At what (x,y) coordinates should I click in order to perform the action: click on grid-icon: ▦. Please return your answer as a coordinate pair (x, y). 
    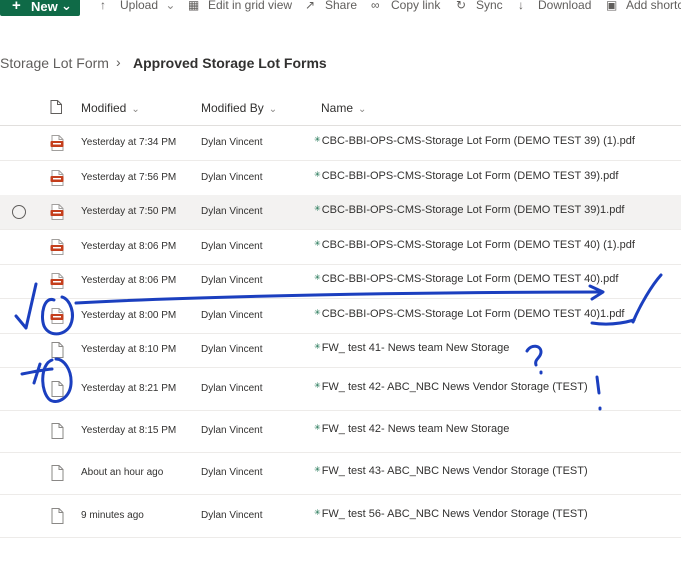
    Looking at the image, I should click on (194, 6).